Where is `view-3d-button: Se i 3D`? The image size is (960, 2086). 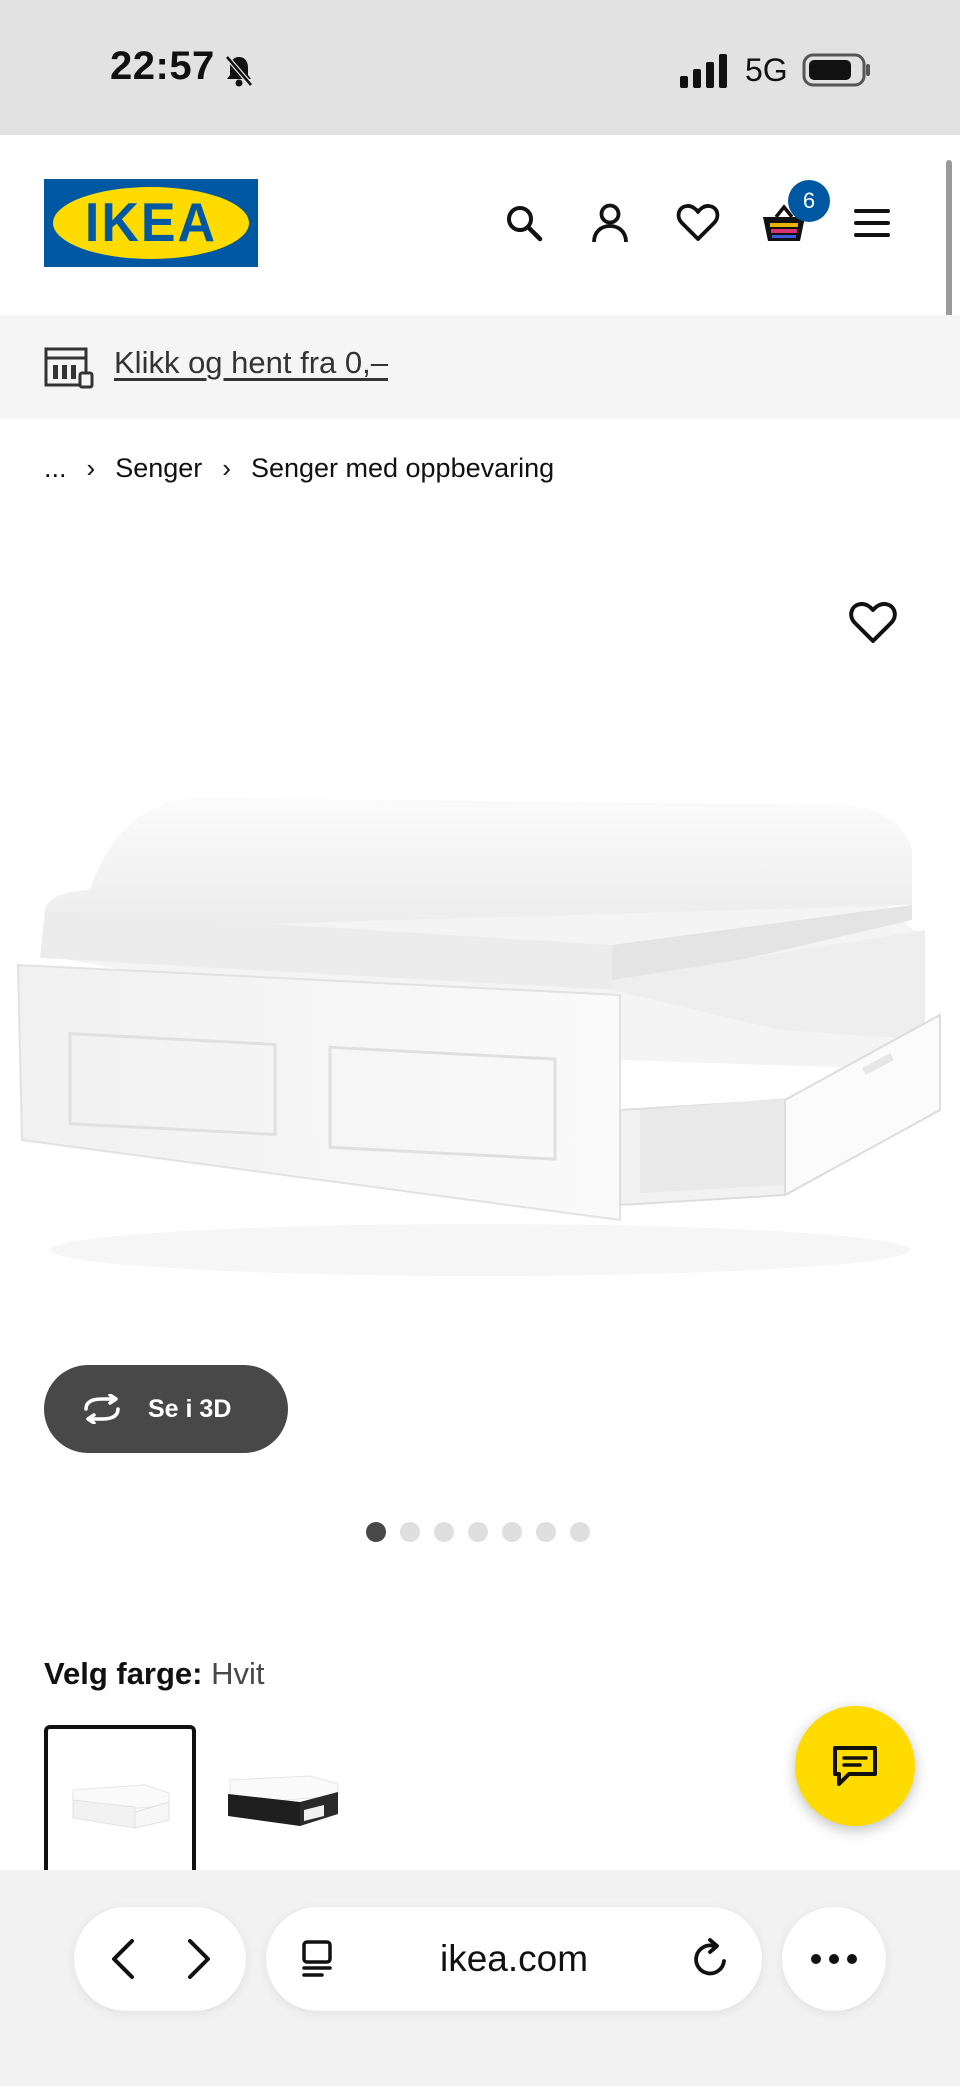
view-3d-button: Se i 3D is located at coordinates (166, 1409).